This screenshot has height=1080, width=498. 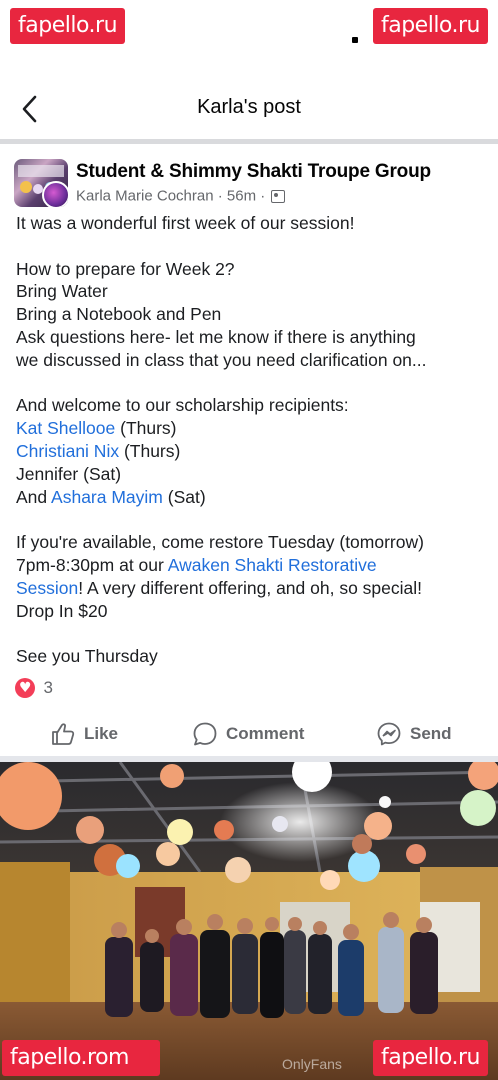 What do you see at coordinates (65, 428) in the screenshot?
I see `user-mention-link: Kat Shellooe` at bounding box center [65, 428].